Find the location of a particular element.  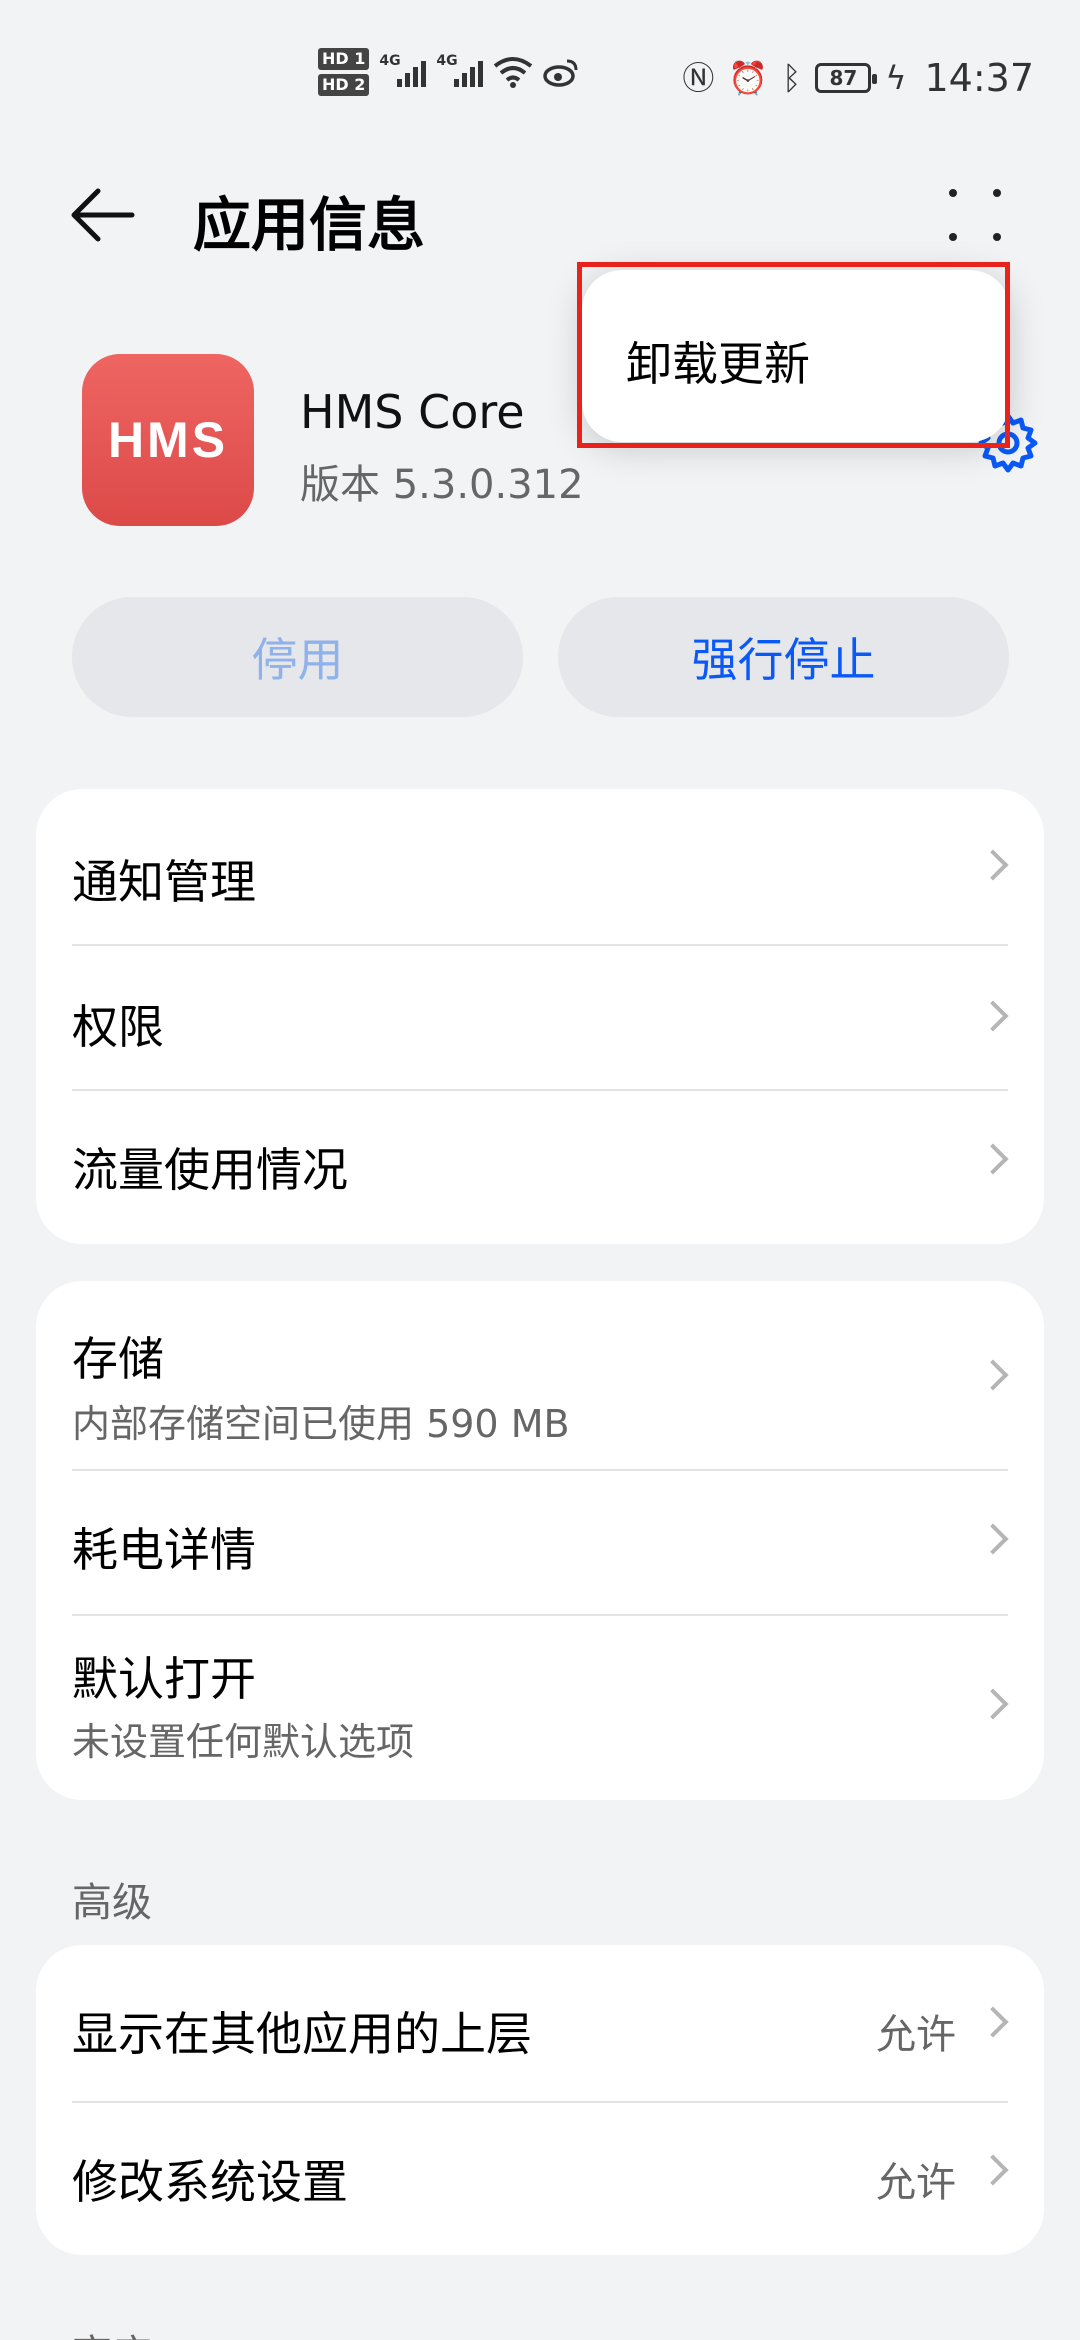

force-stop-button: 强行停止 is located at coordinates (783, 657).